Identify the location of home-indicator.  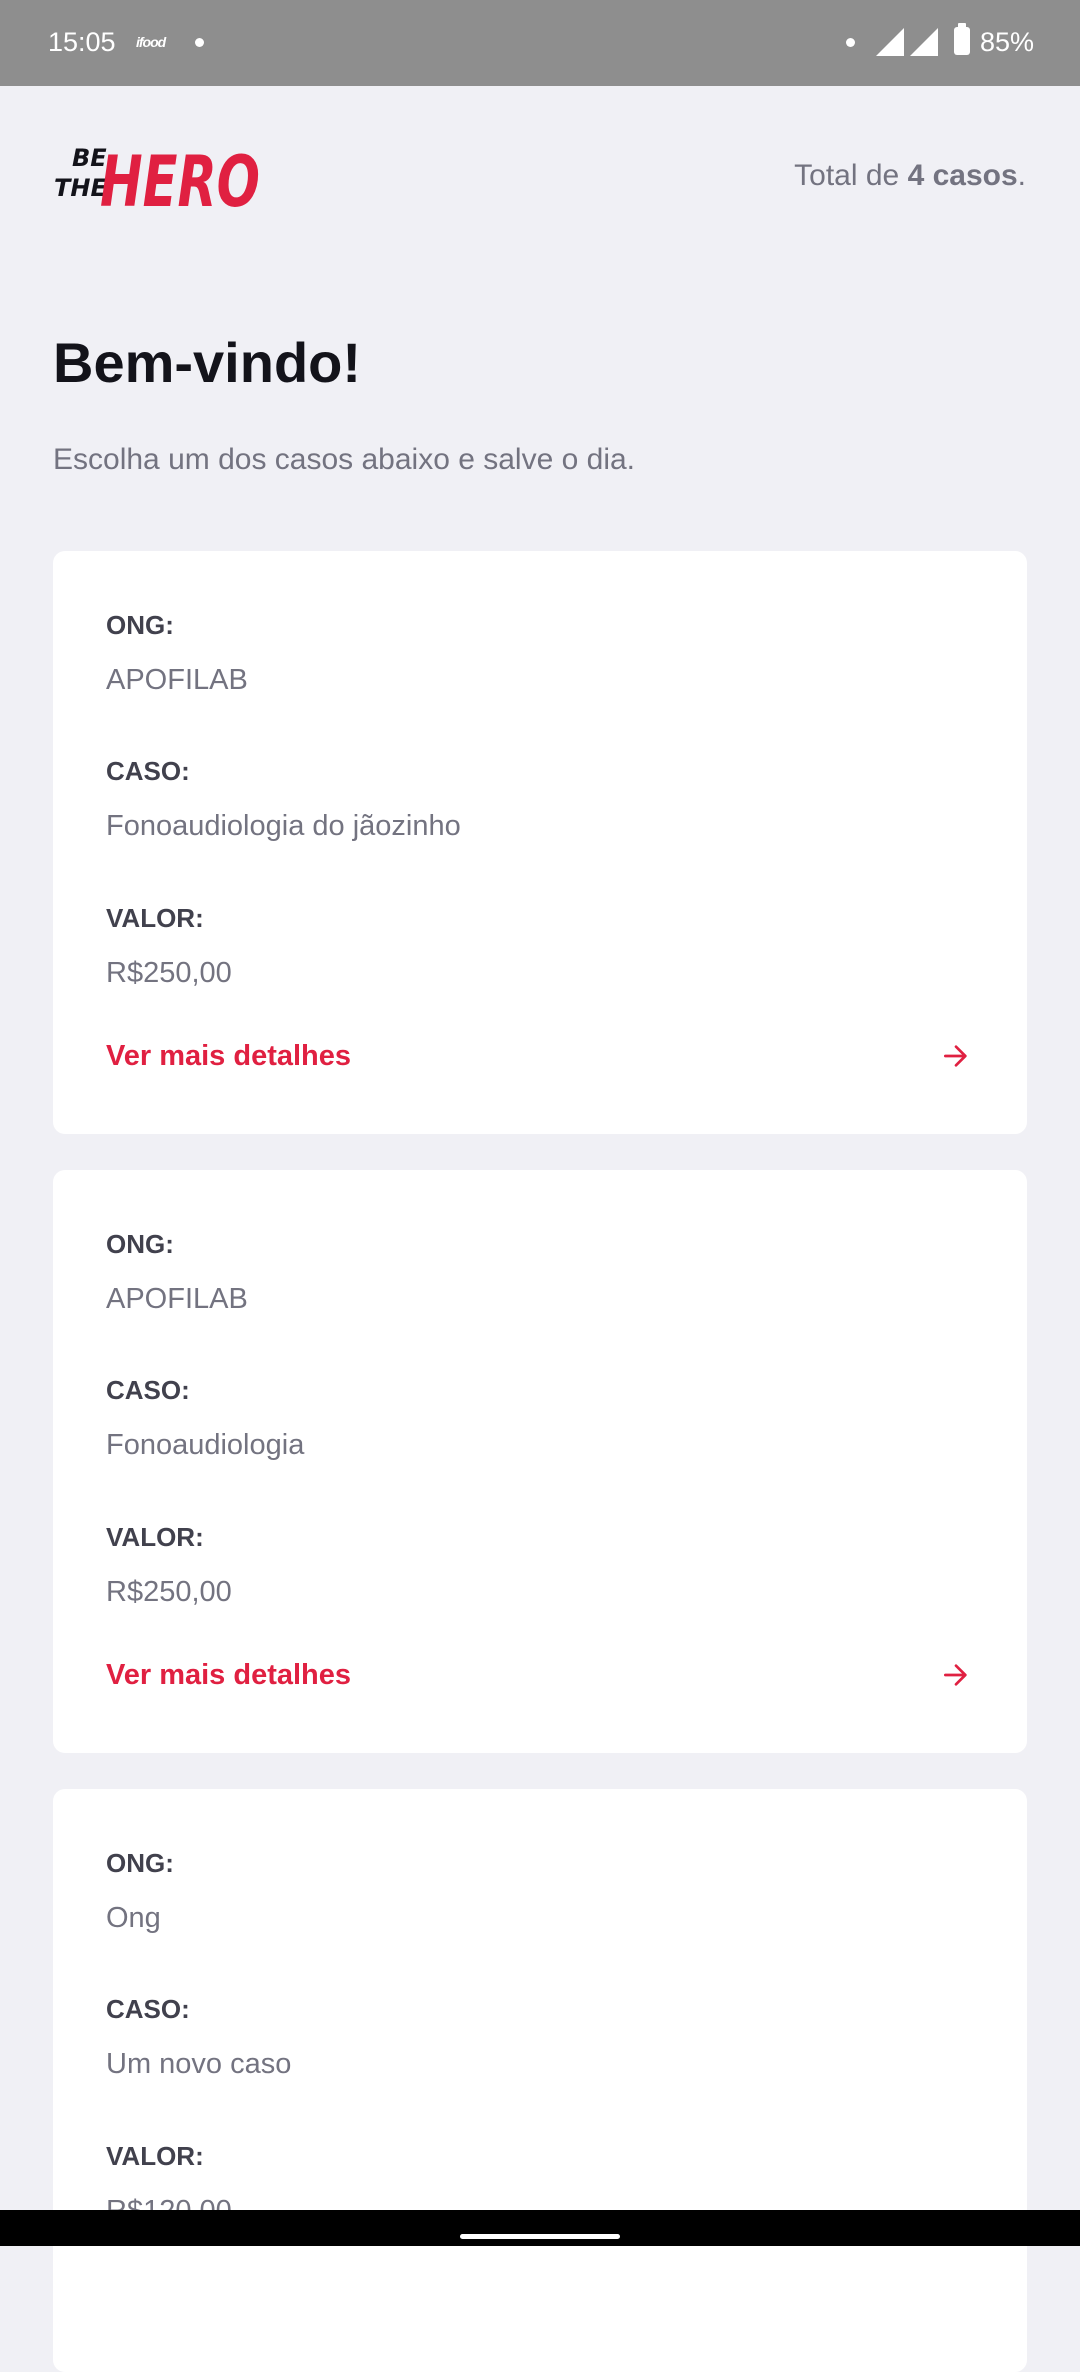
(540, 2236).